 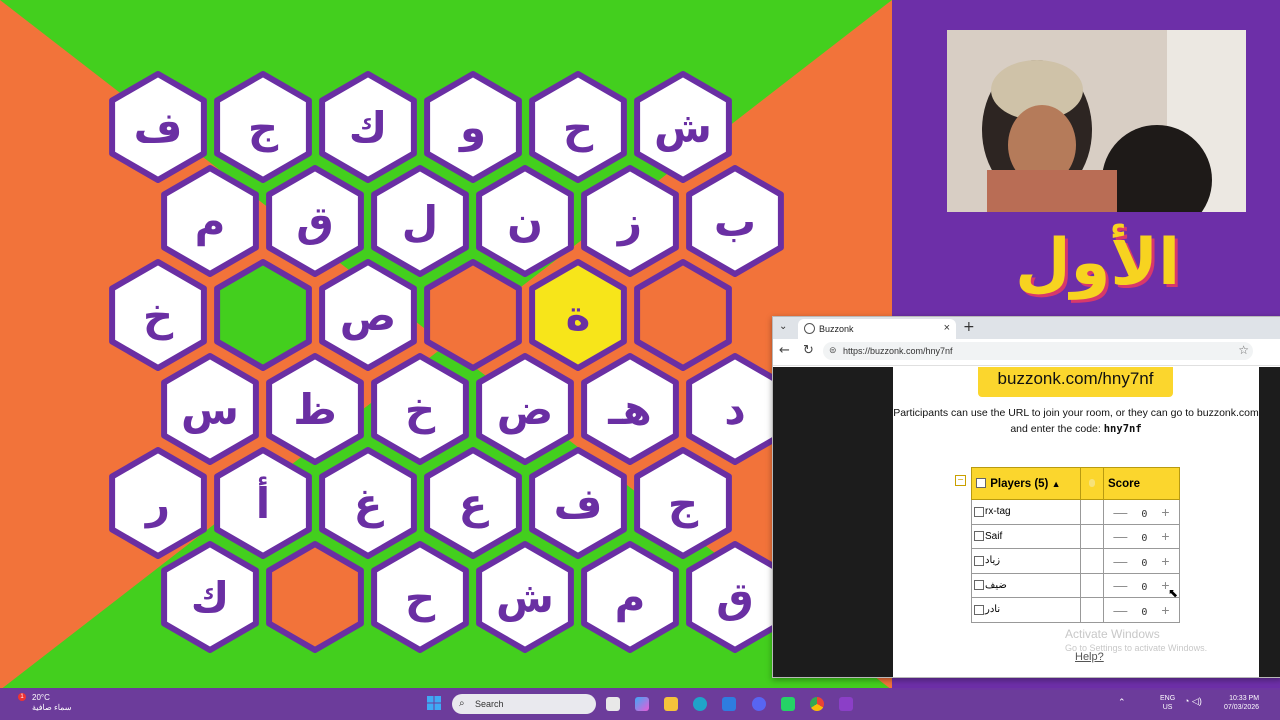 I want to click on hex-cell-3-5: د, so click(x=735, y=409).